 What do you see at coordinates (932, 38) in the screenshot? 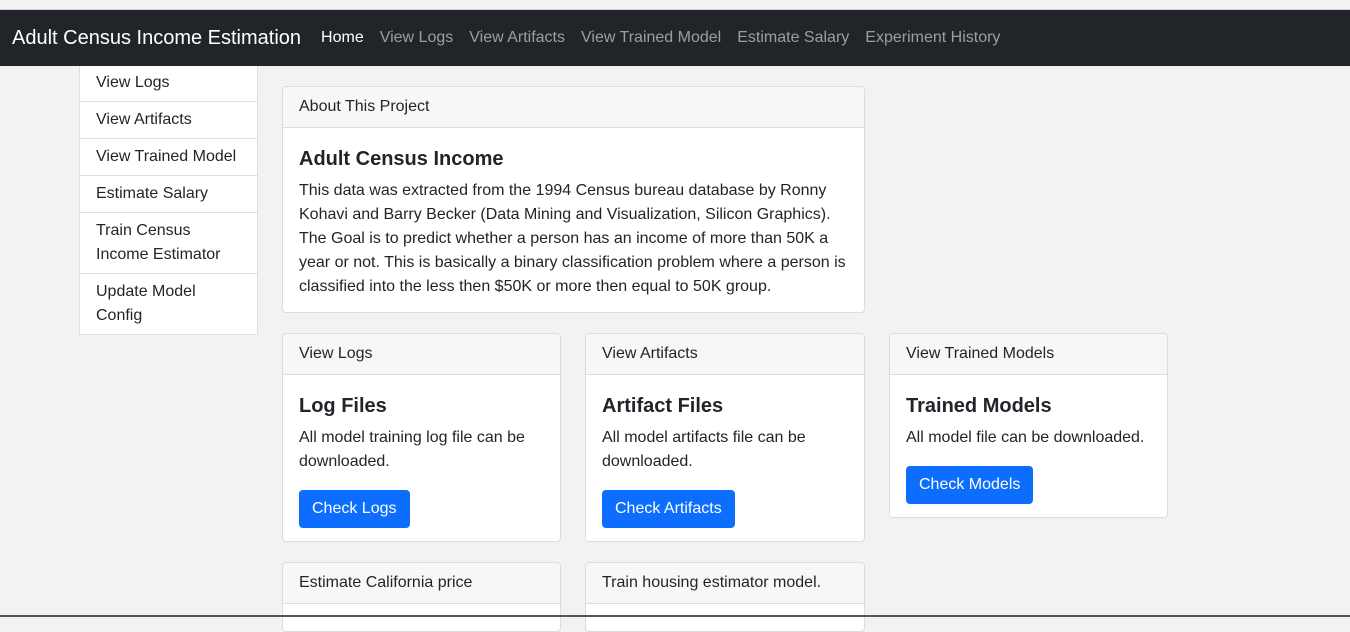
I see `nav-link-experiment-history: Experiment History` at bounding box center [932, 38].